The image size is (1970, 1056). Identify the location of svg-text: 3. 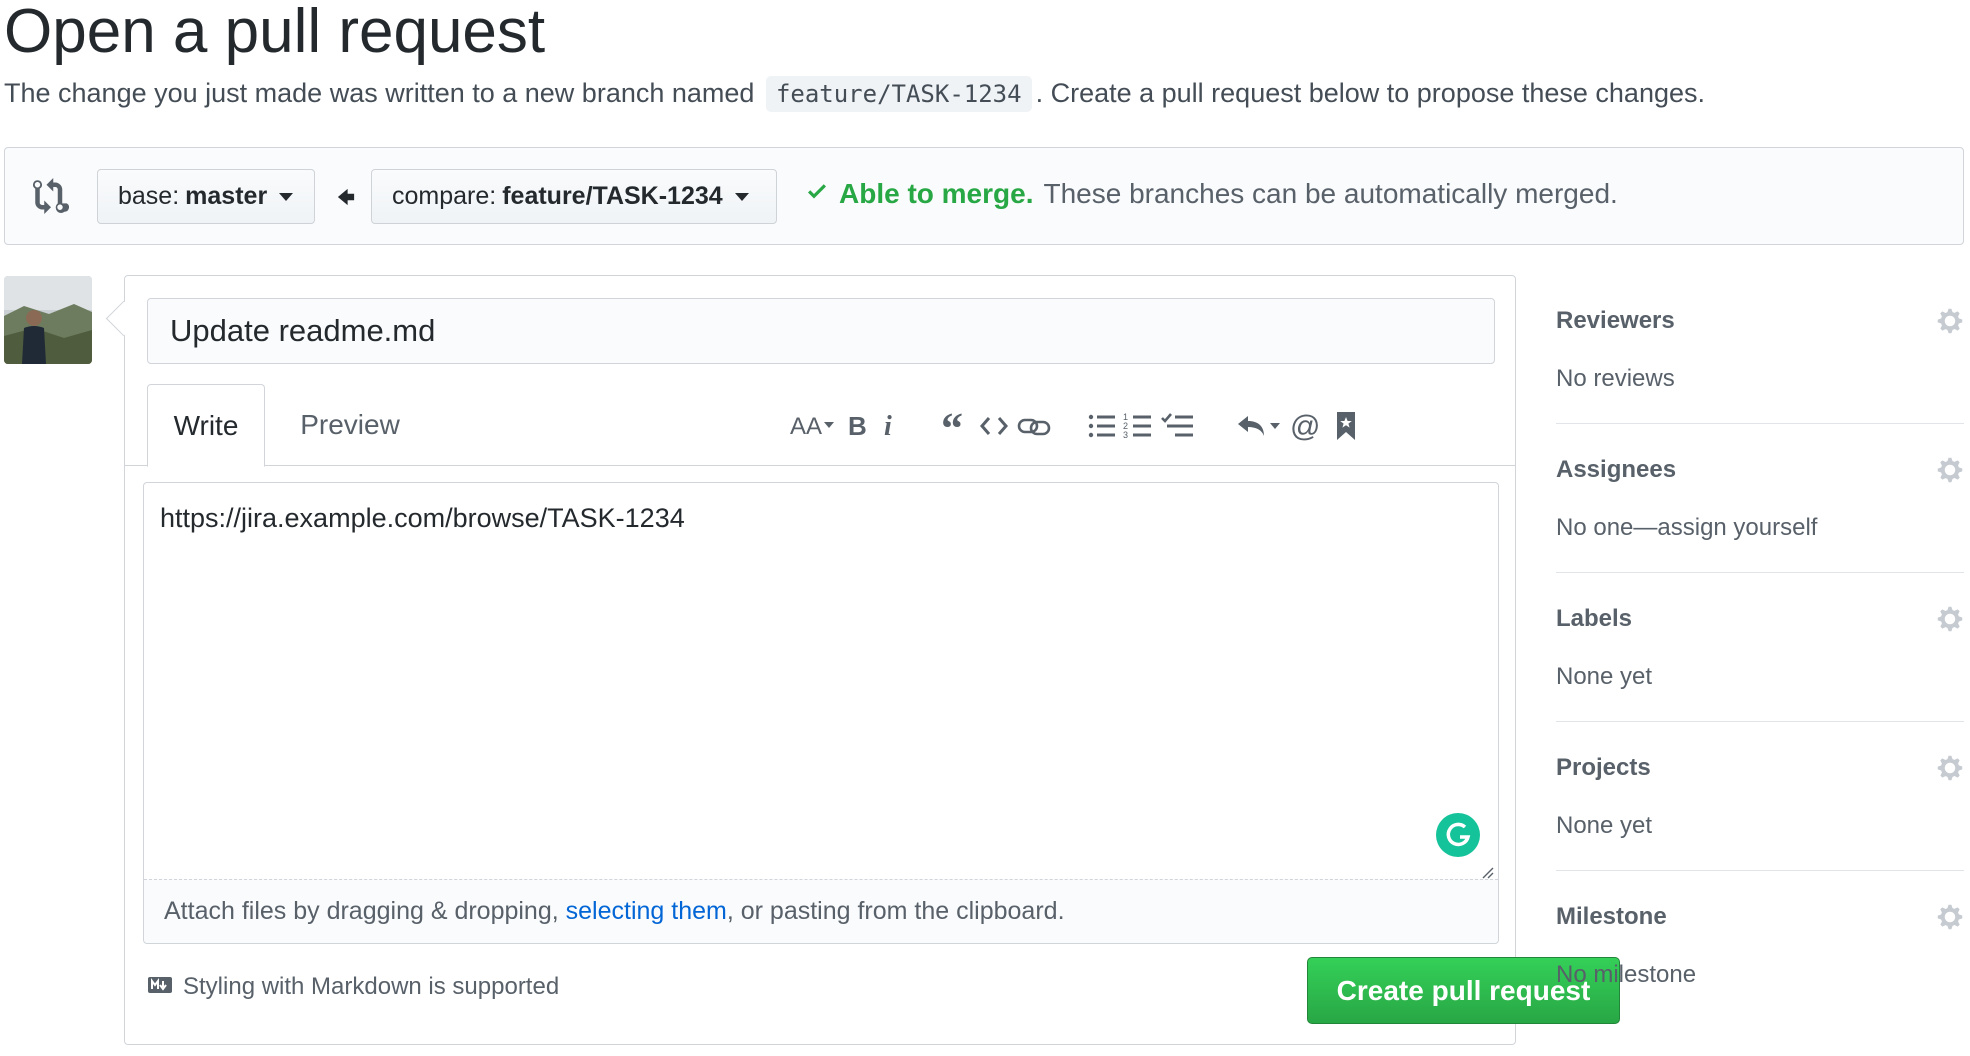
(1125, 435).